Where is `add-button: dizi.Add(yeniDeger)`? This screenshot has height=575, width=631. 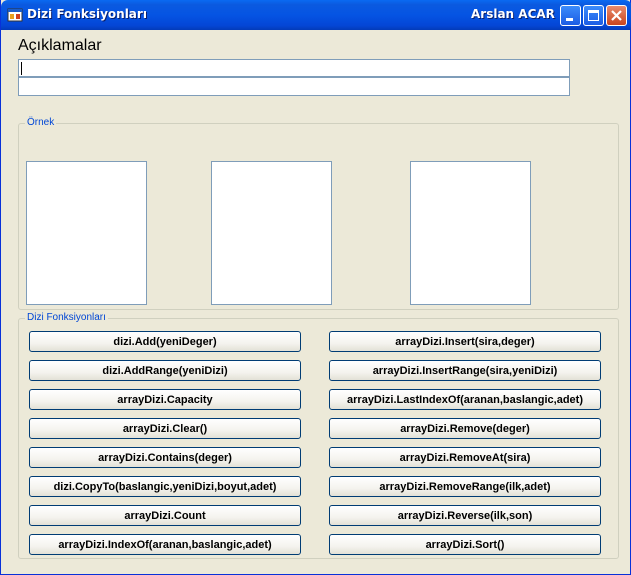
add-button: dizi.Add(yeniDeger) is located at coordinates (165, 341).